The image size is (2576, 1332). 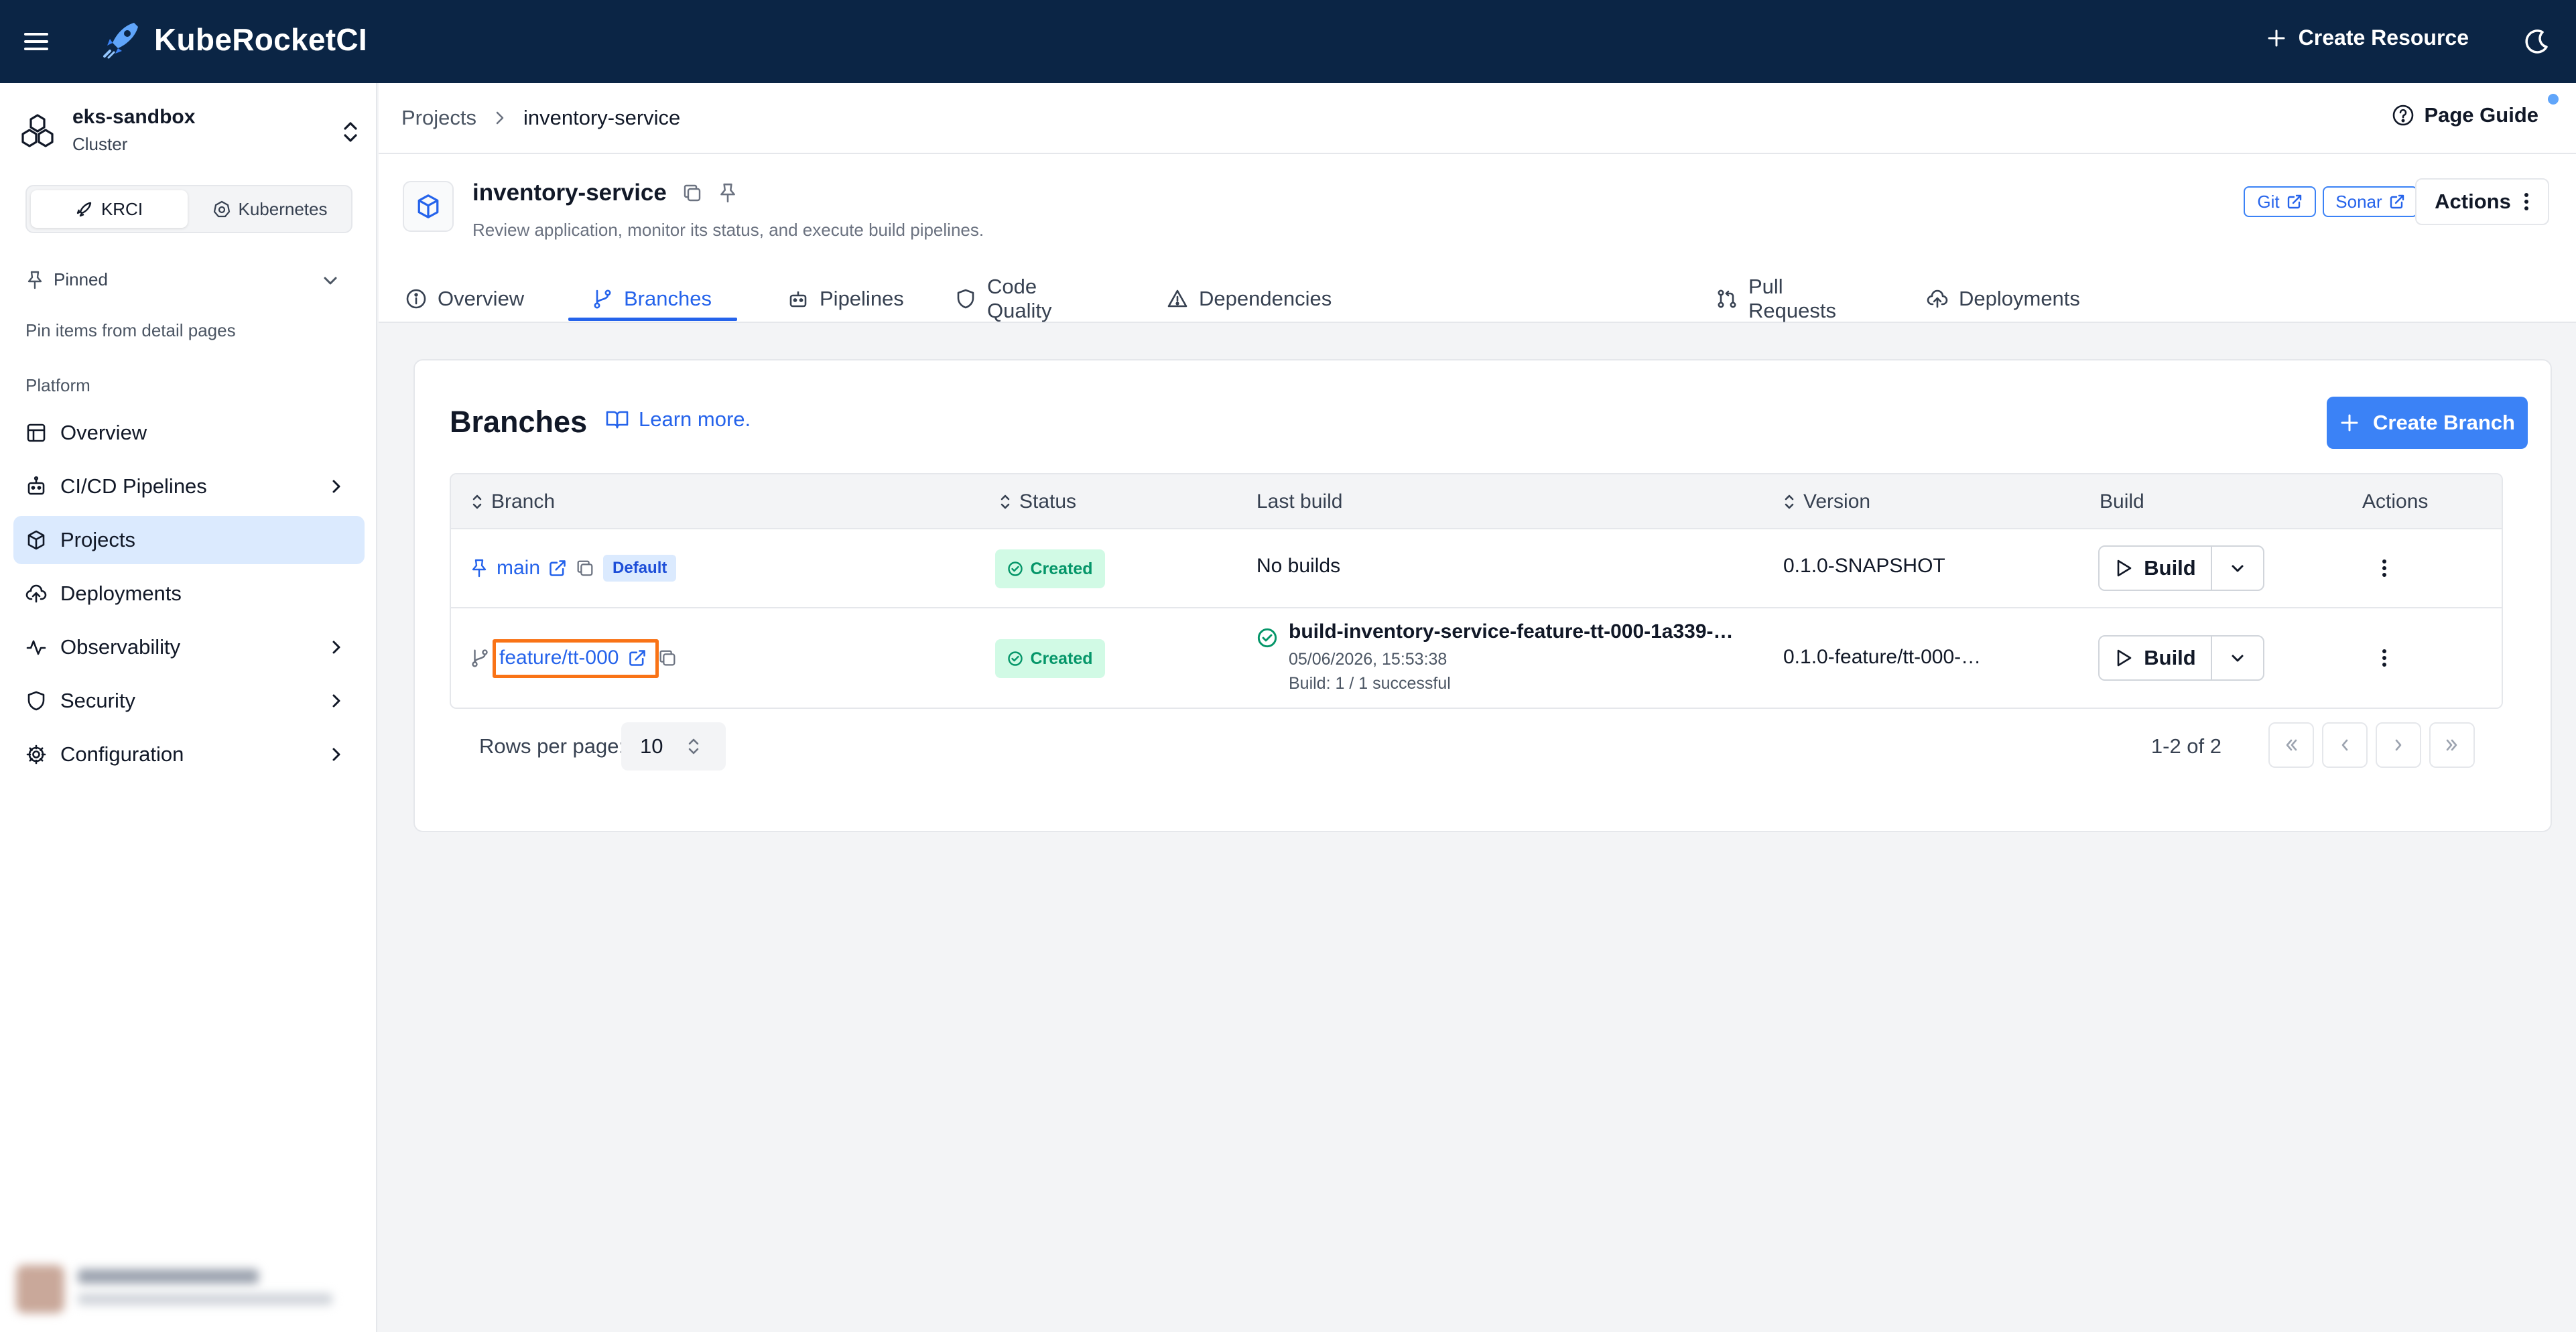 What do you see at coordinates (189, 540) in the screenshot?
I see `sidebar-item-projects: Projects` at bounding box center [189, 540].